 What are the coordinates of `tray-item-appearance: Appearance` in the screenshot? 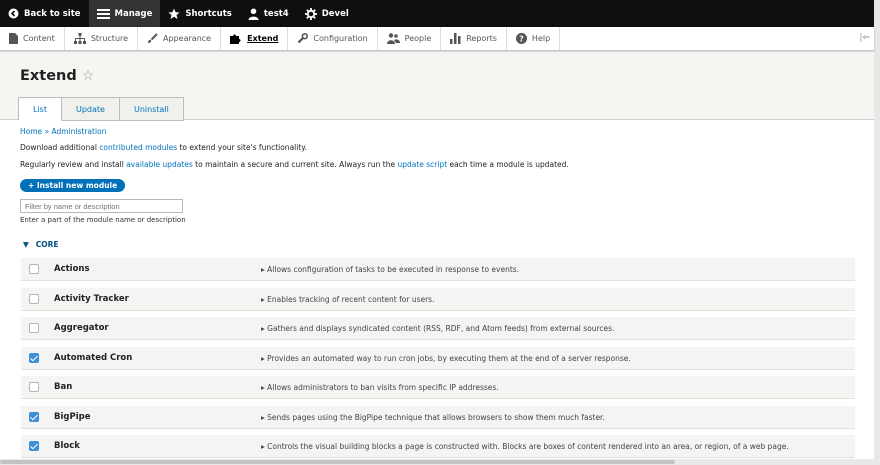 It's located at (180, 38).